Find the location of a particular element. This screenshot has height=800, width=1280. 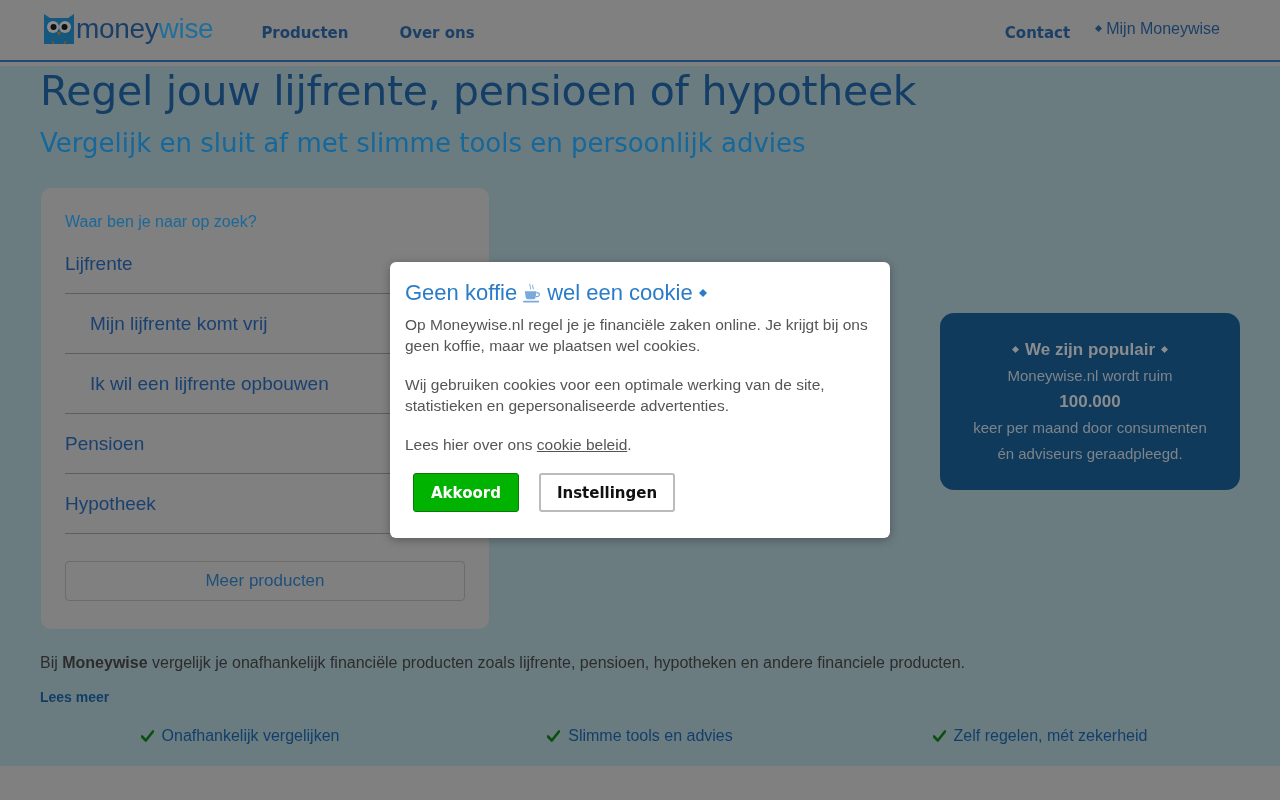

usp-text: Slimme tools en advies is located at coordinates (650, 736).